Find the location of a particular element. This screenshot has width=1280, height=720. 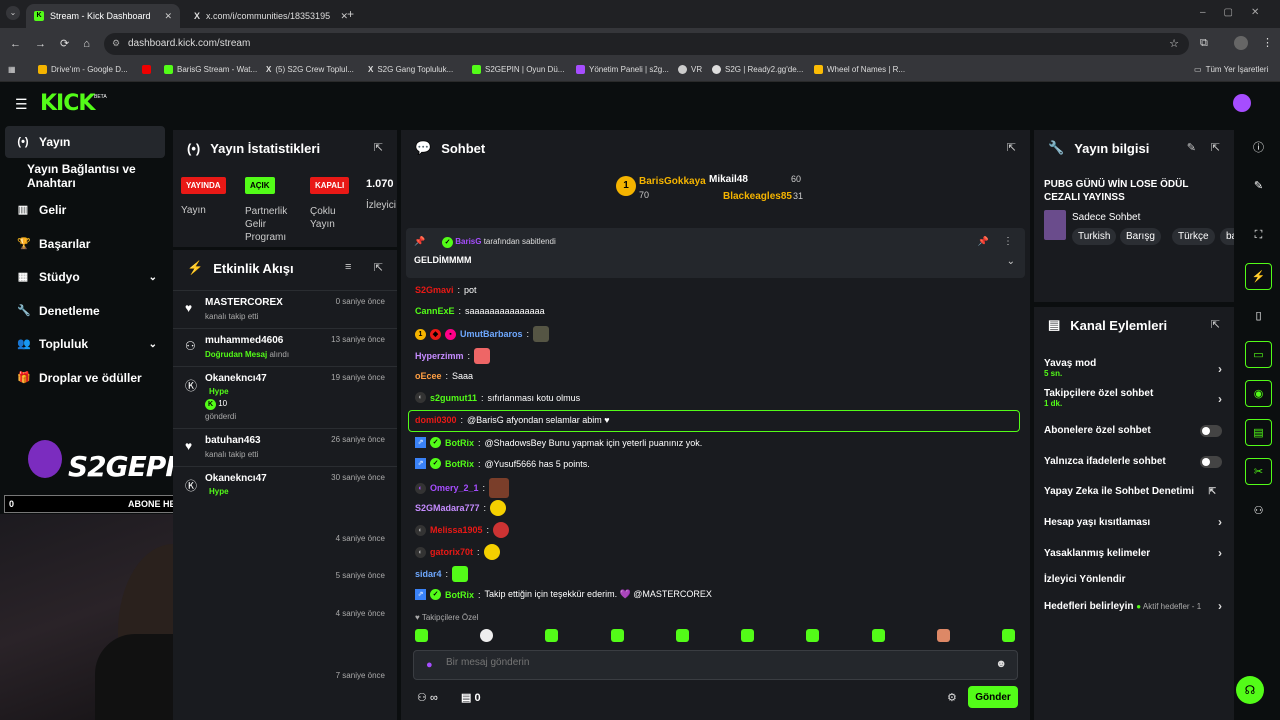

send-button: Gönder is located at coordinates (993, 697).